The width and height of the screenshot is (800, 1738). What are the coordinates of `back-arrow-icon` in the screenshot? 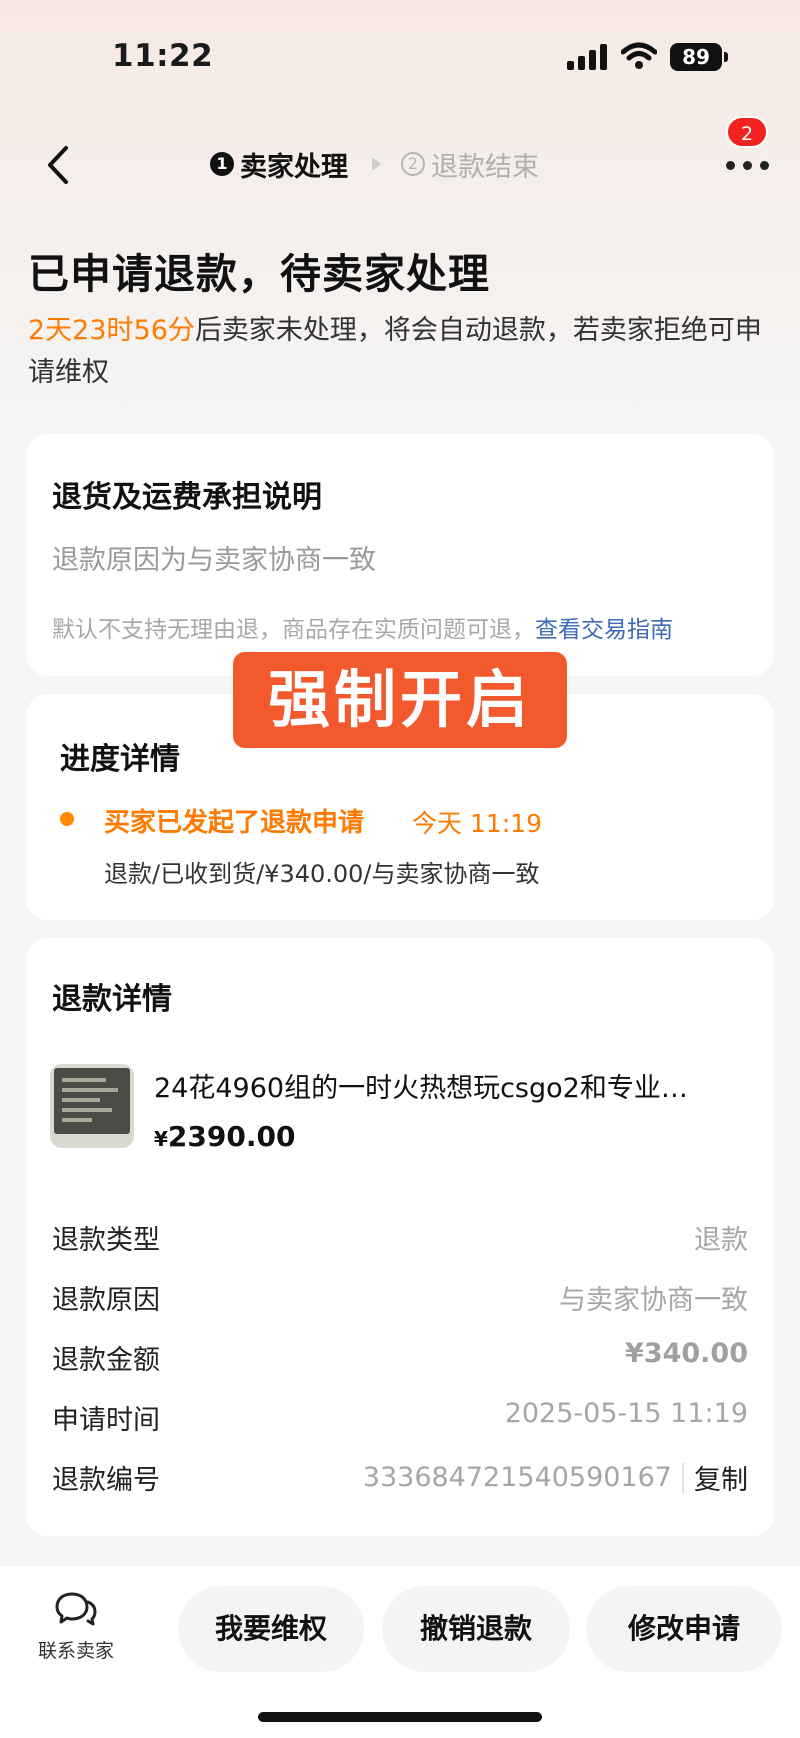 It's located at (60, 165).